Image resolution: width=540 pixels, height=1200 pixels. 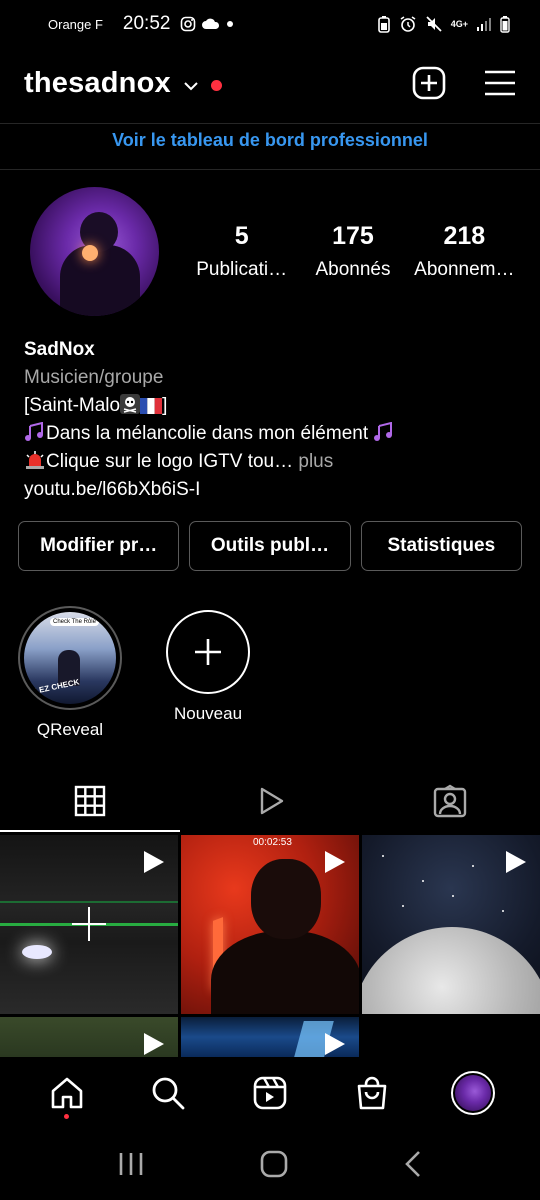 I want to click on profile-avatar-icon, so click(x=473, y=1093).